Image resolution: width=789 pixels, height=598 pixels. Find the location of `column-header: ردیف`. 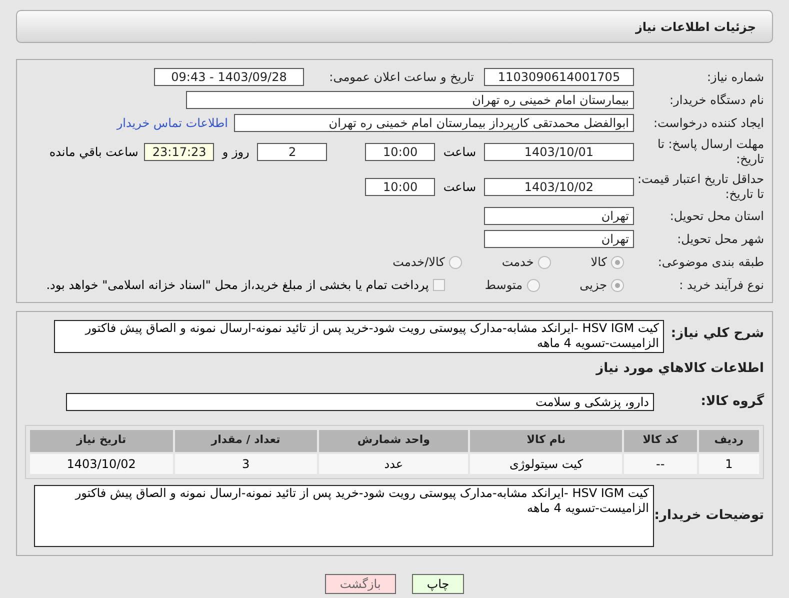

column-header: ردیف is located at coordinates (728, 441).